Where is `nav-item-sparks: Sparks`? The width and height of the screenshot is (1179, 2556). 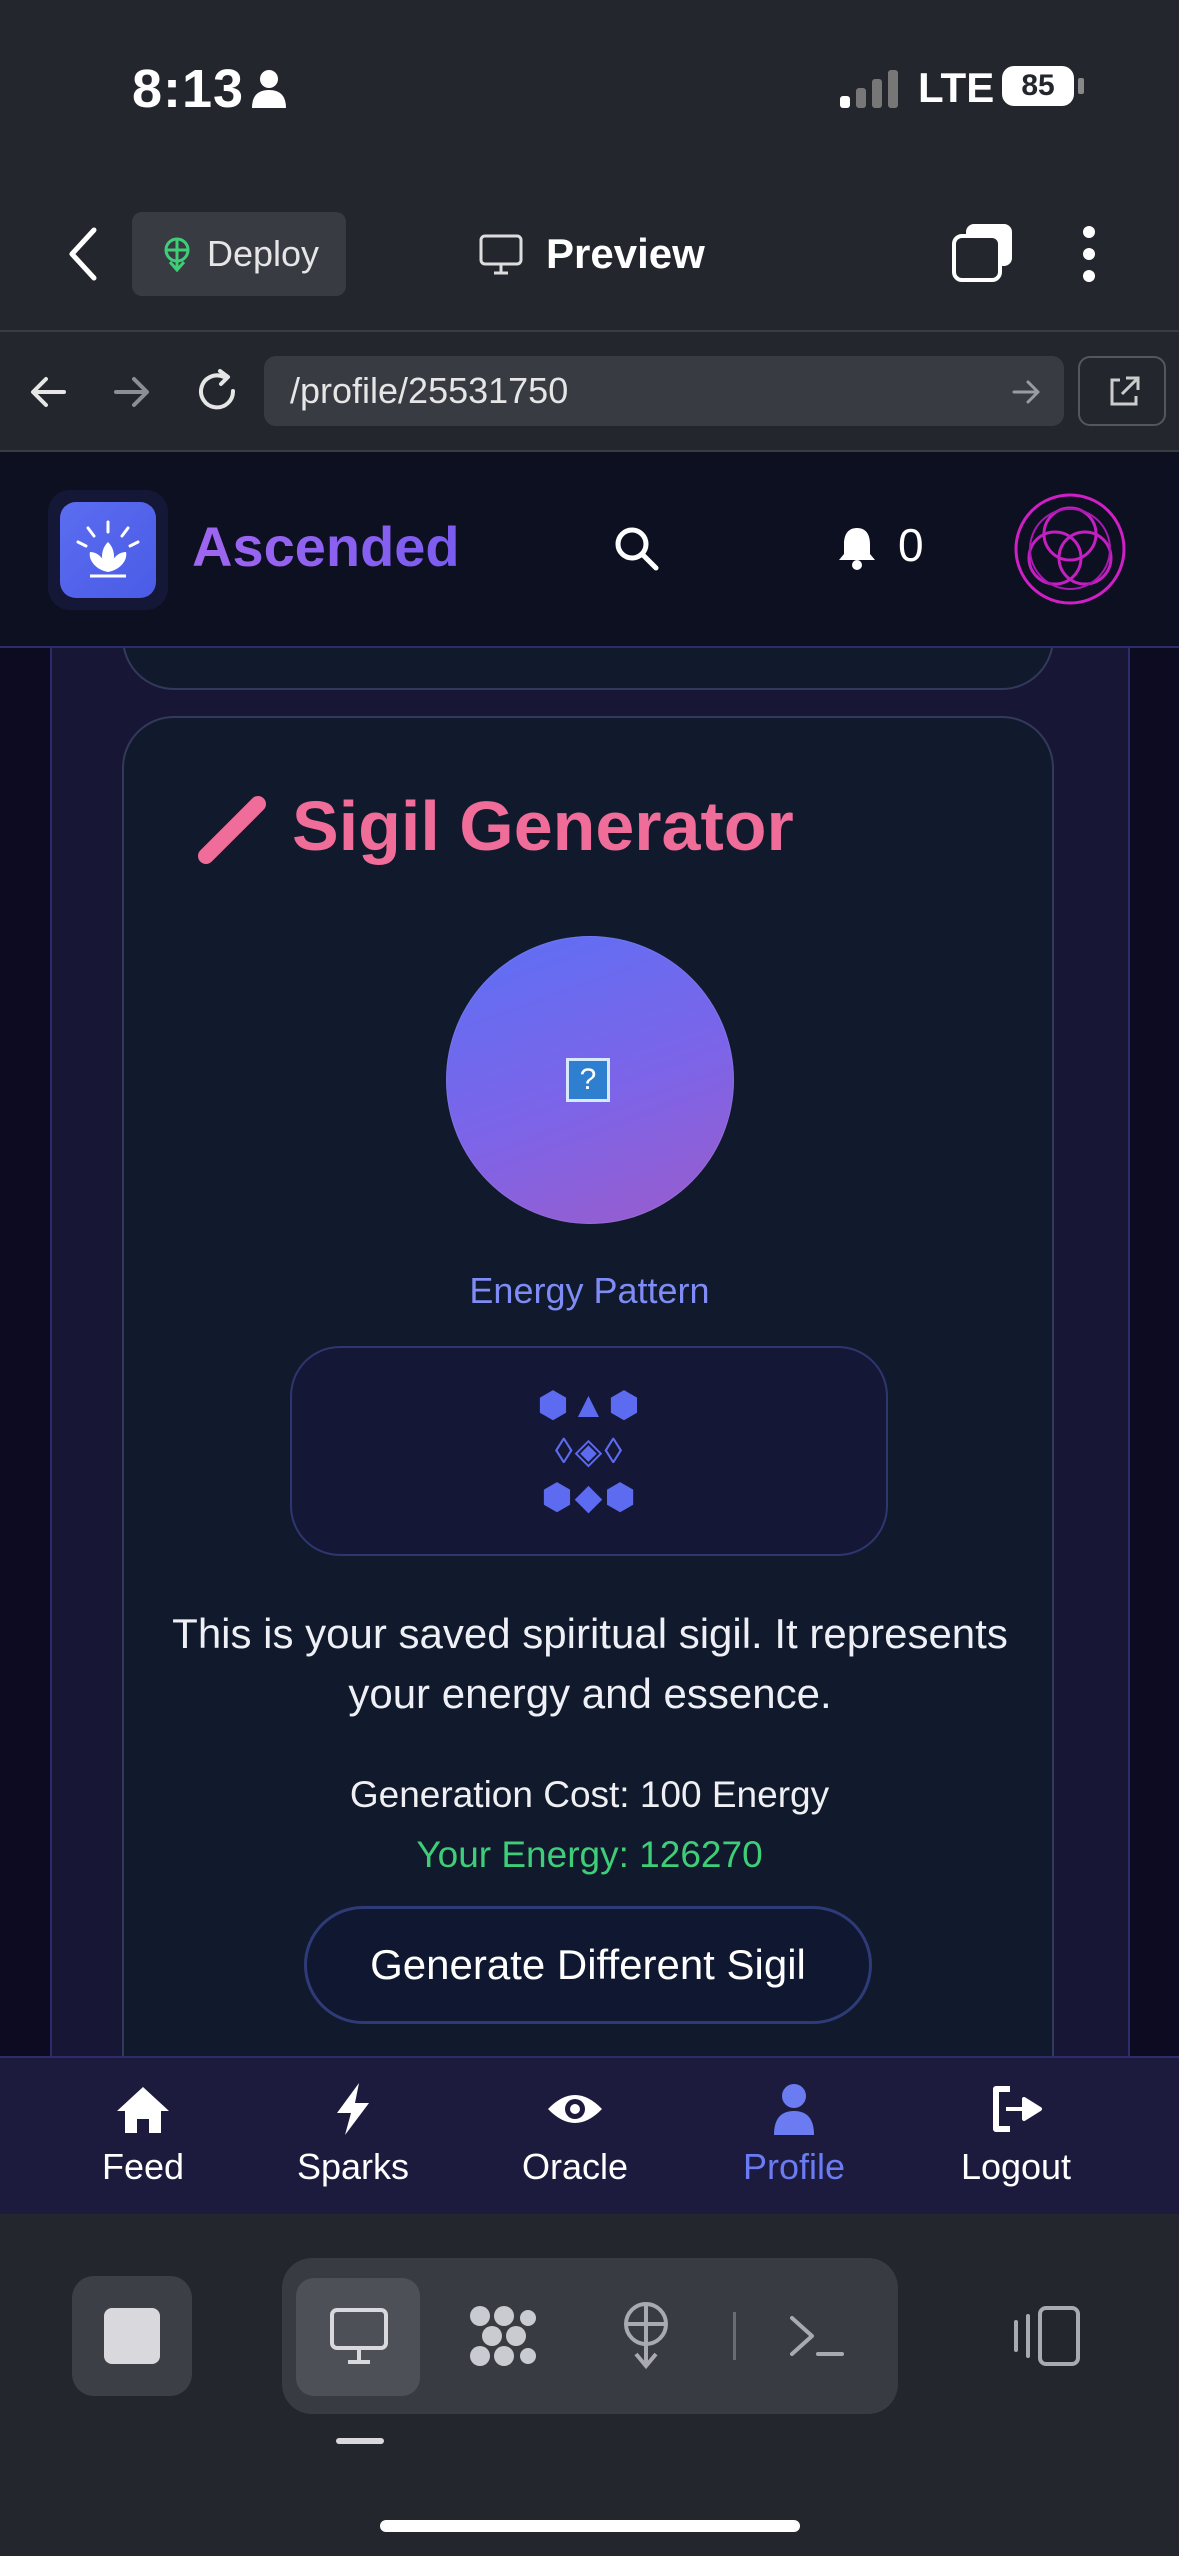 nav-item-sparks: Sparks is located at coordinates (353, 2134).